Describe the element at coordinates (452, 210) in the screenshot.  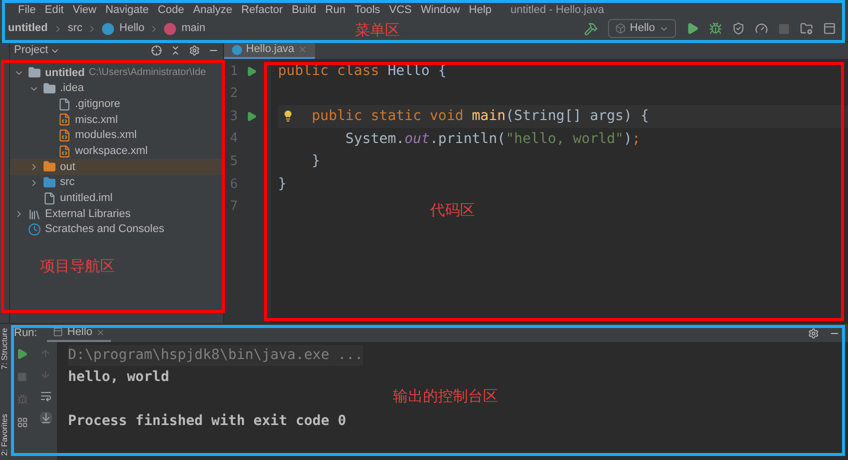
I see `annotation-label: 代码区` at that location.